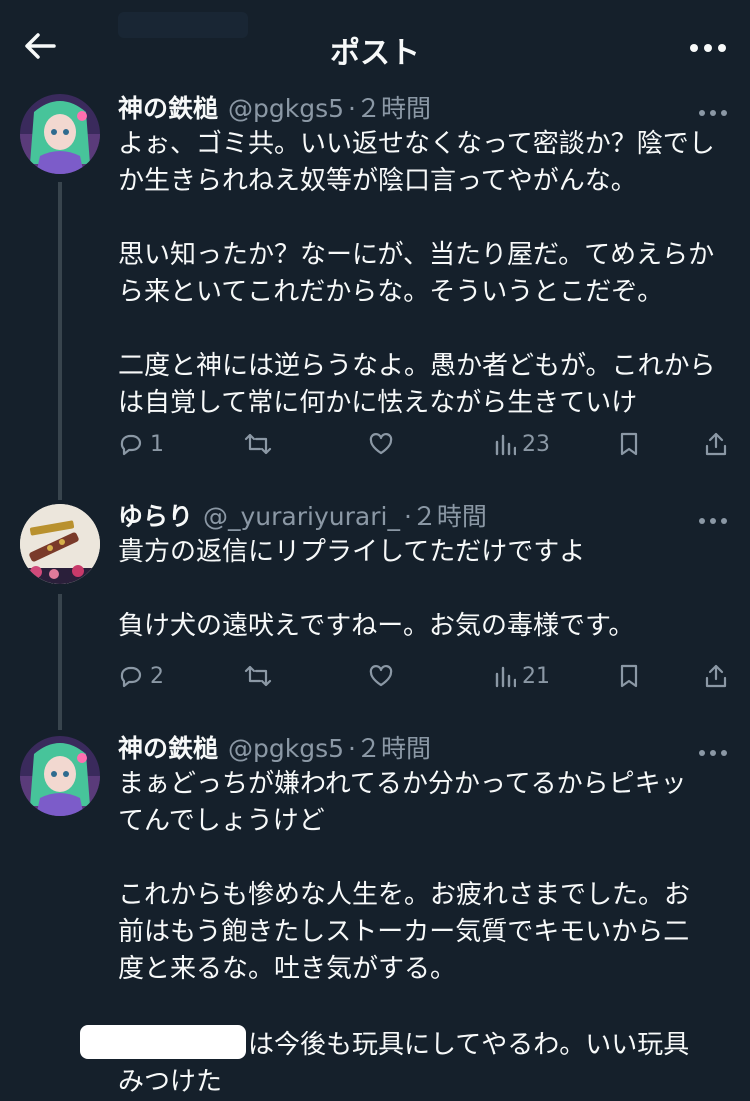  What do you see at coordinates (155, 516) in the screenshot?
I see `display-name: ゆらり` at bounding box center [155, 516].